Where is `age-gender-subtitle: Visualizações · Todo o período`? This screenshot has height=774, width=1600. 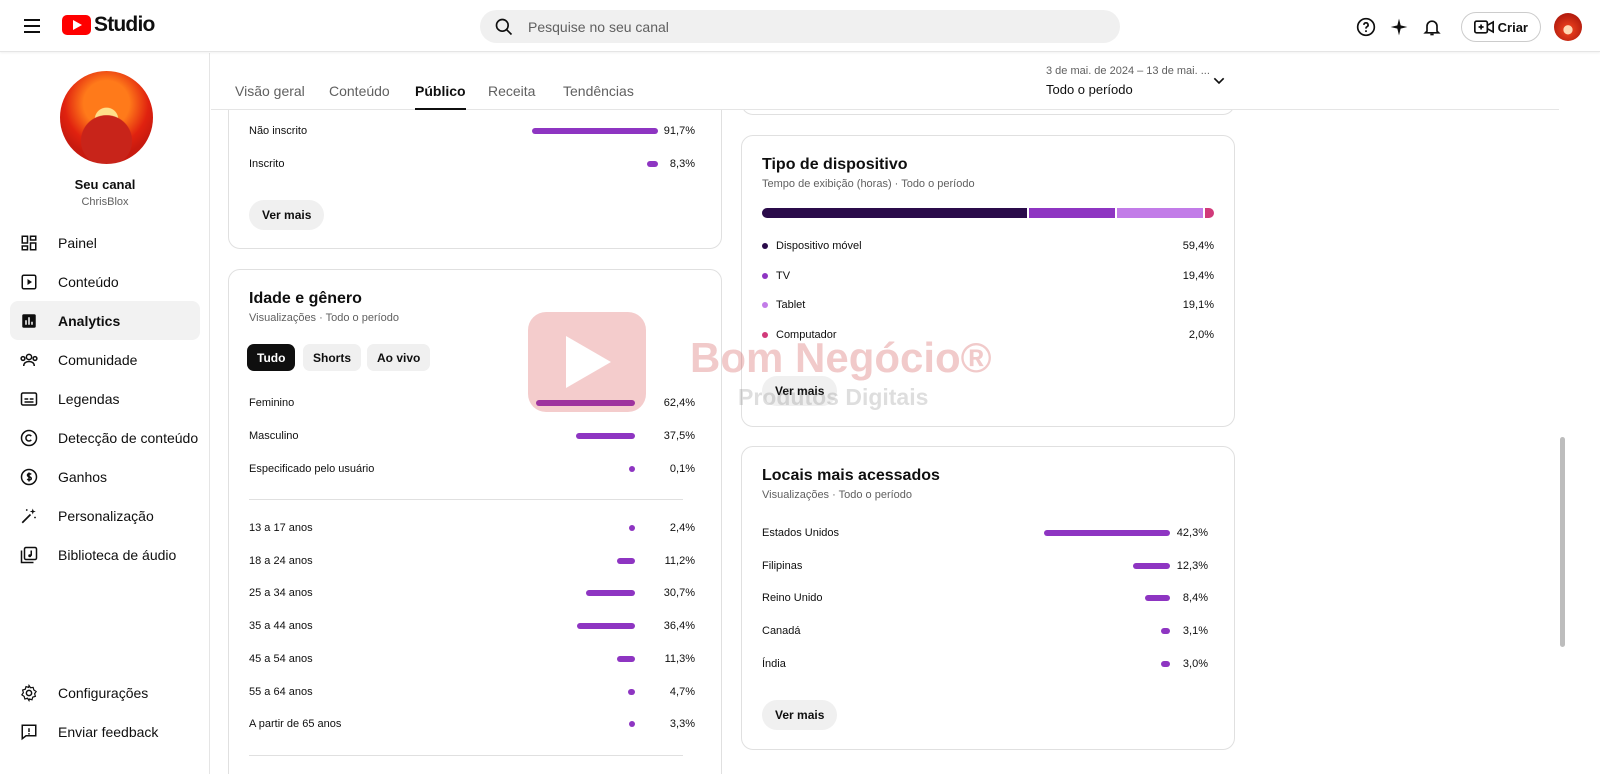
age-gender-subtitle: Visualizações · Todo o período is located at coordinates (324, 318).